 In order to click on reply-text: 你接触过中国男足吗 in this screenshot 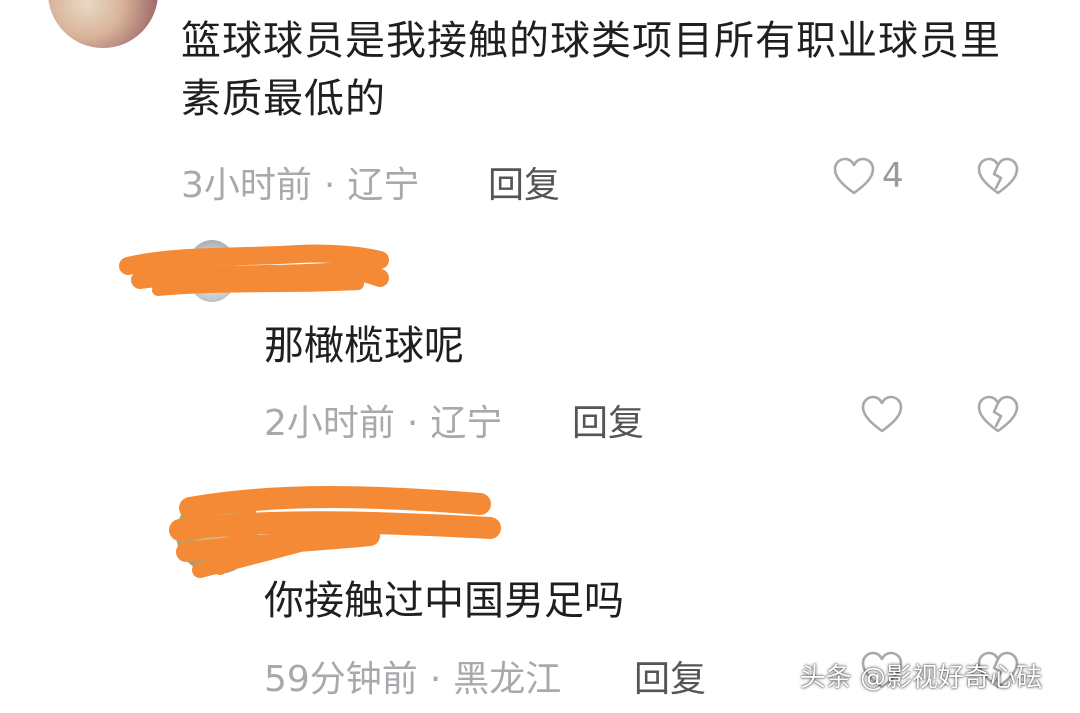, I will do `click(444, 601)`.